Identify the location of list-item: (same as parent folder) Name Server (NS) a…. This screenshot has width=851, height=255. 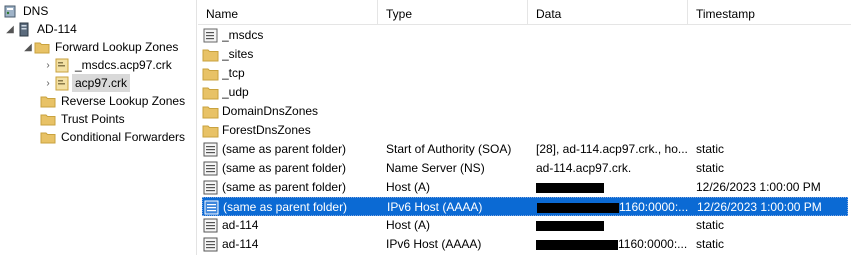
(525, 168).